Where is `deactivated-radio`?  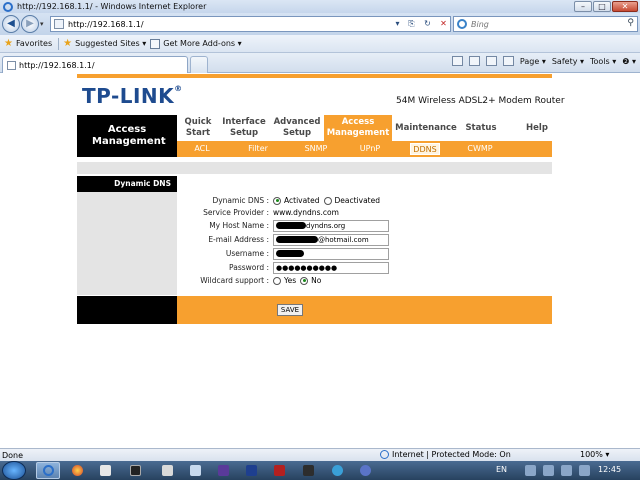 deactivated-radio is located at coordinates (327, 200).